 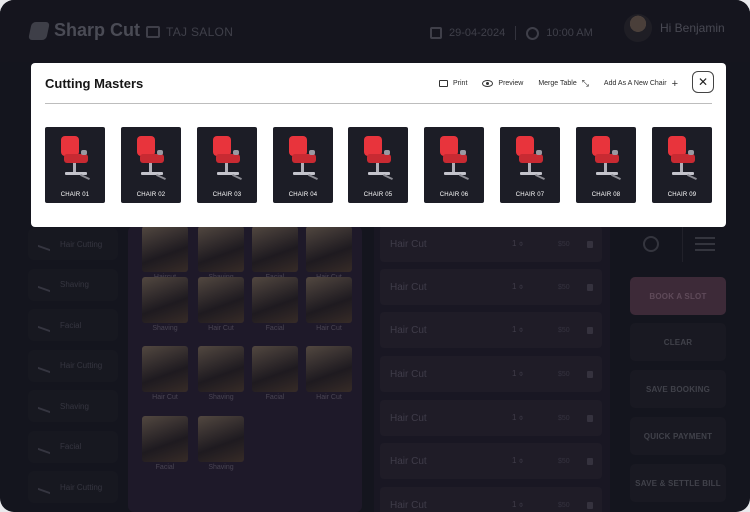 I want to click on plus-icon: +, so click(x=675, y=83).